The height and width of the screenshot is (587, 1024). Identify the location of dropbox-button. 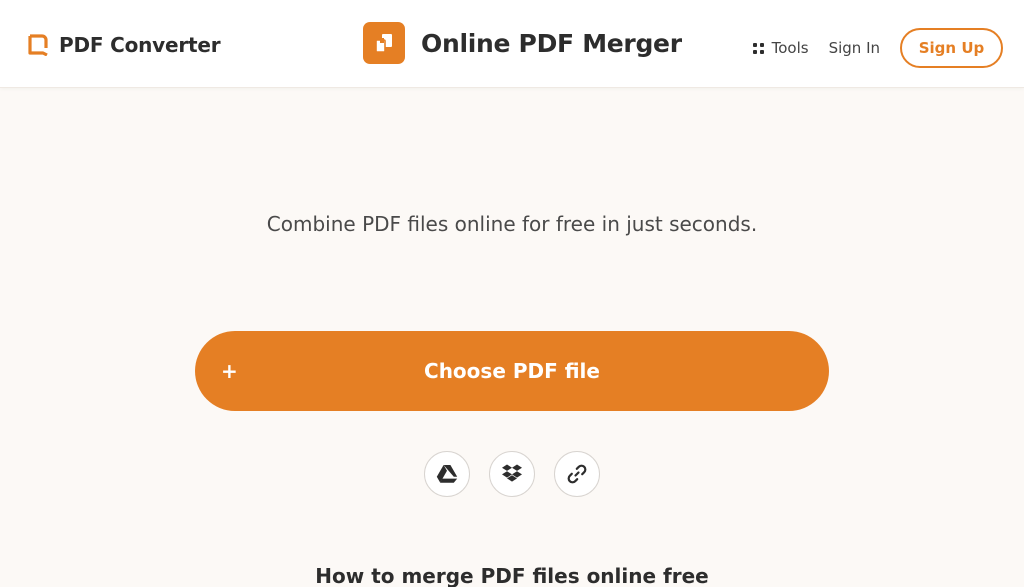
(512, 474).